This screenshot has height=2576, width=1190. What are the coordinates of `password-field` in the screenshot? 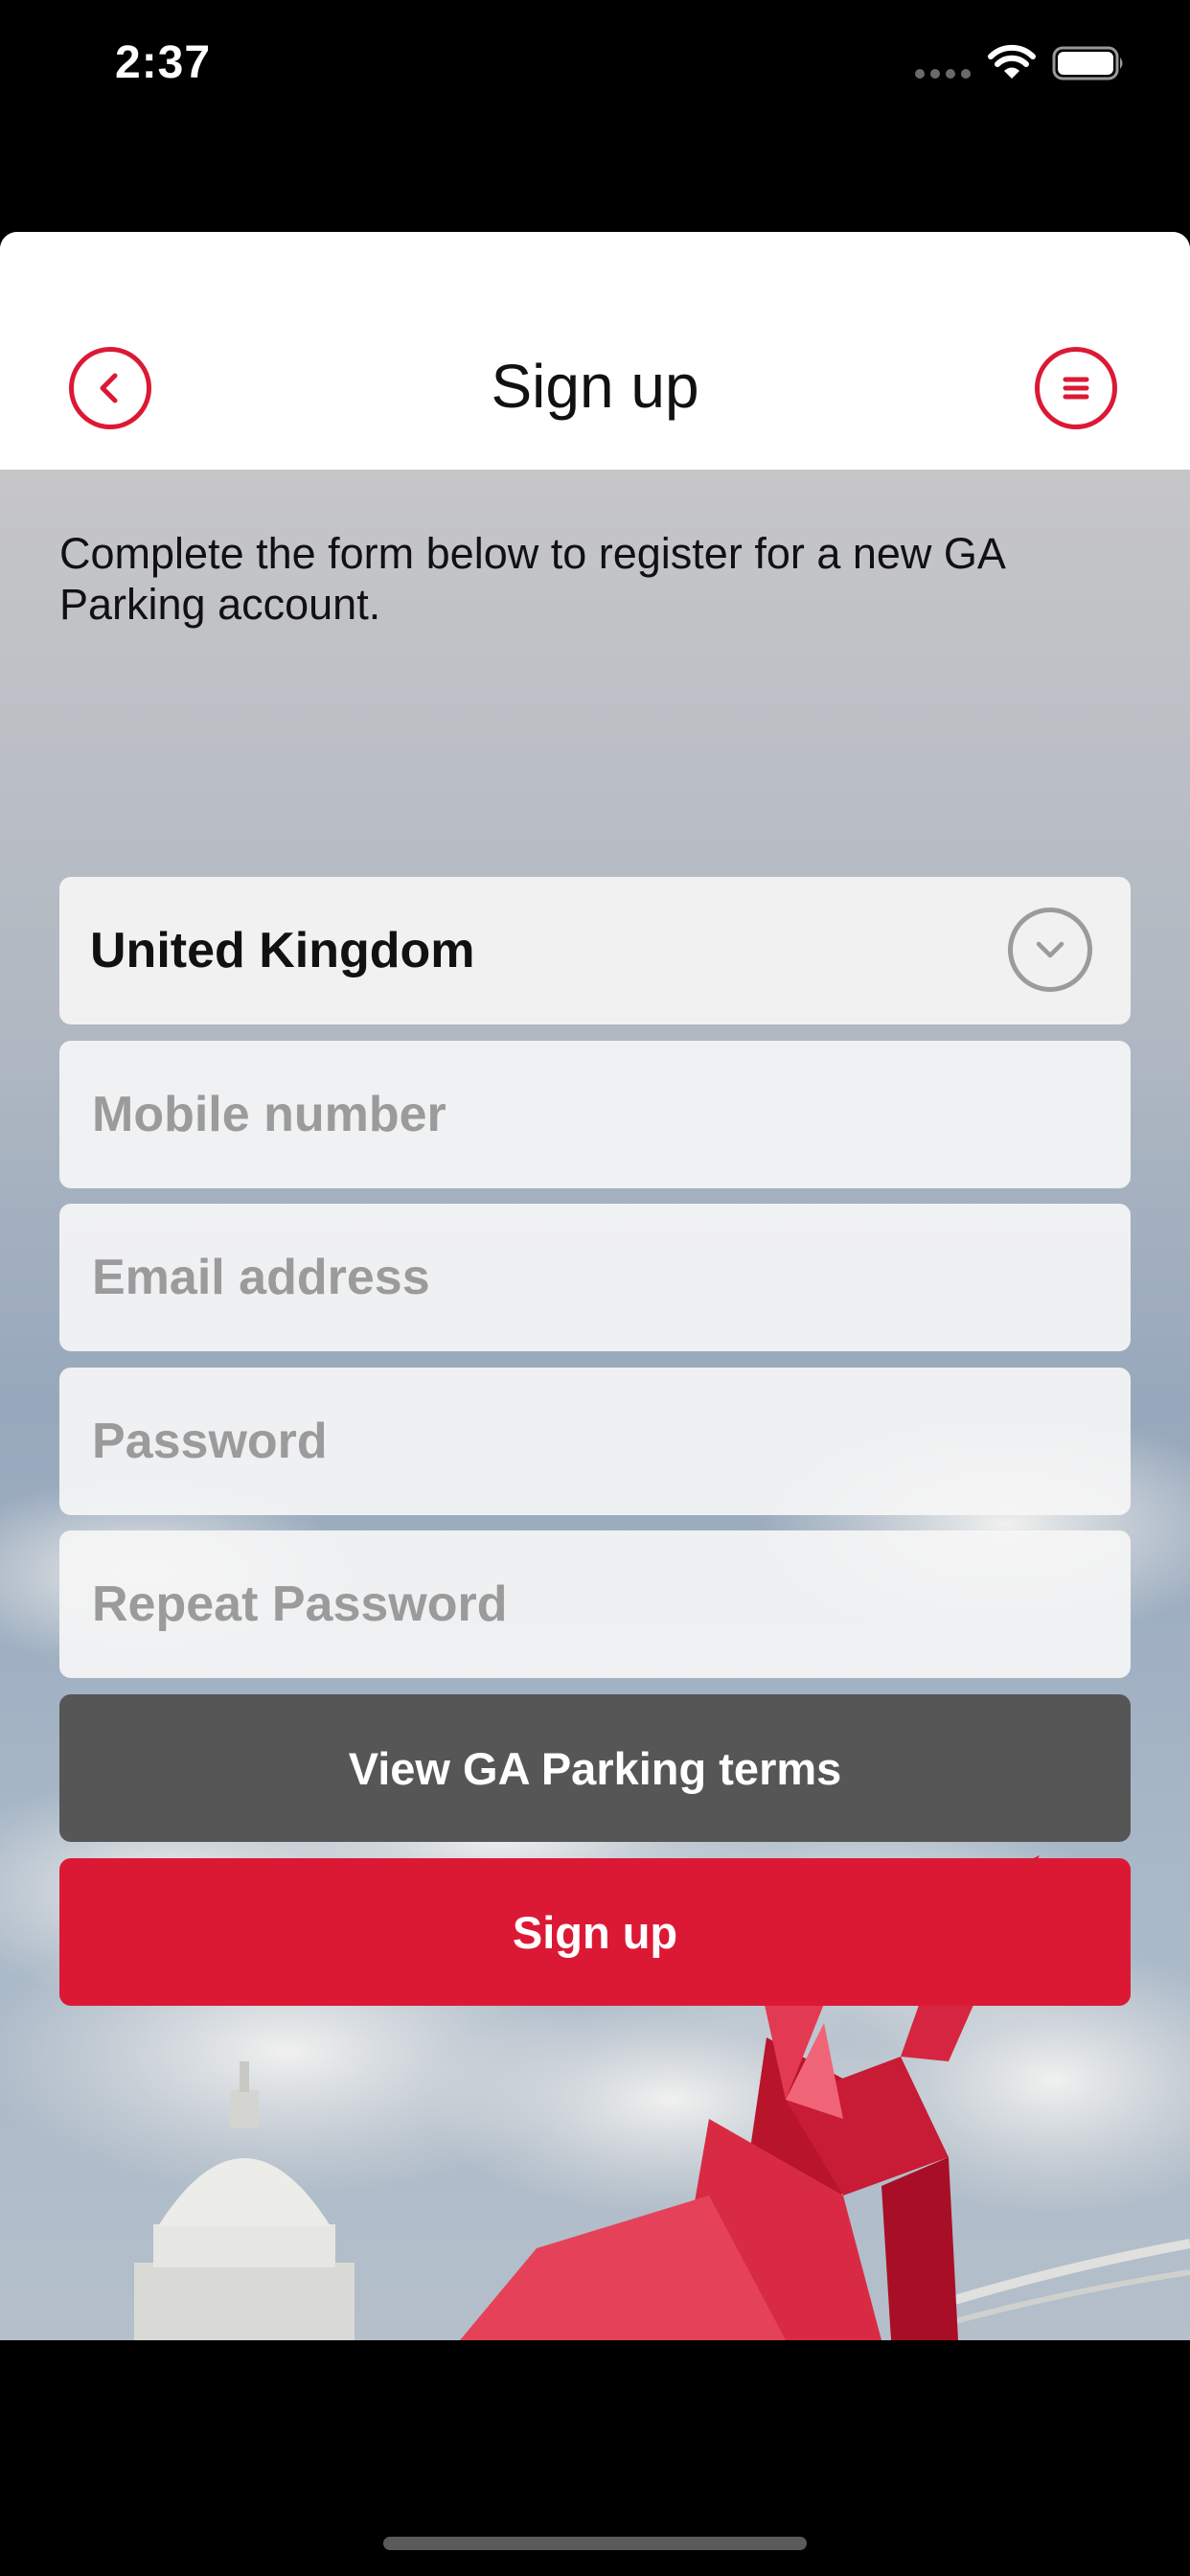 It's located at (595, 1441).